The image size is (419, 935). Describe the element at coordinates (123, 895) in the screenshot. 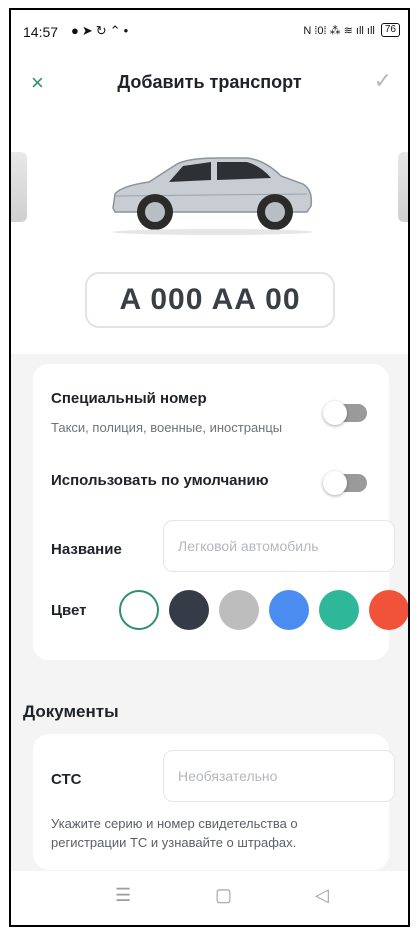

I see `menu-icon: ☰` at that location.